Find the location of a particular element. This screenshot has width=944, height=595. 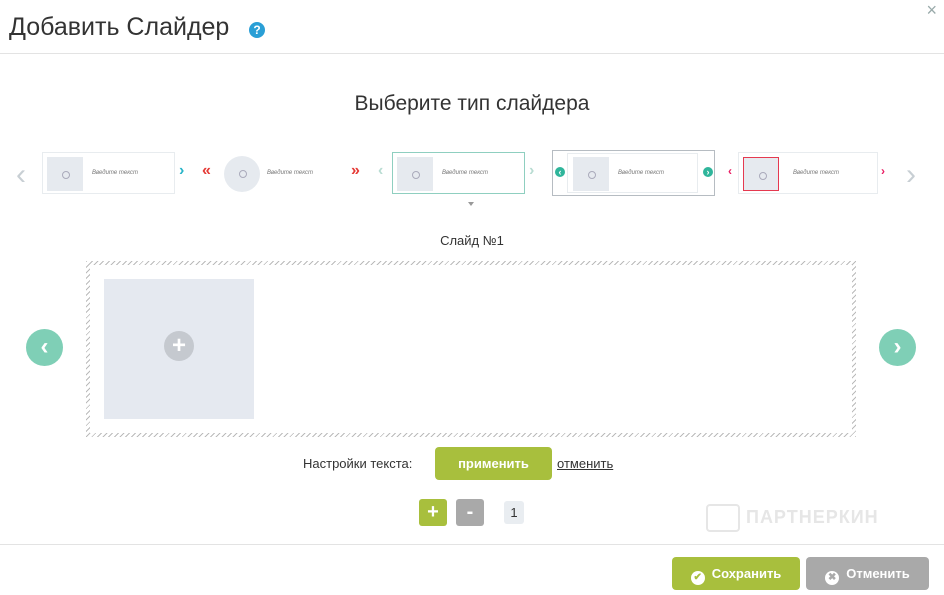

add-slide-button: + is located at coordinates (433, 512).